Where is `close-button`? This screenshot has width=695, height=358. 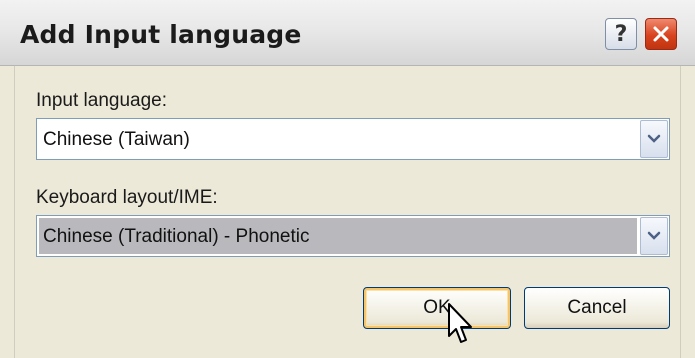
close-button is located at coordinates (661, 34).